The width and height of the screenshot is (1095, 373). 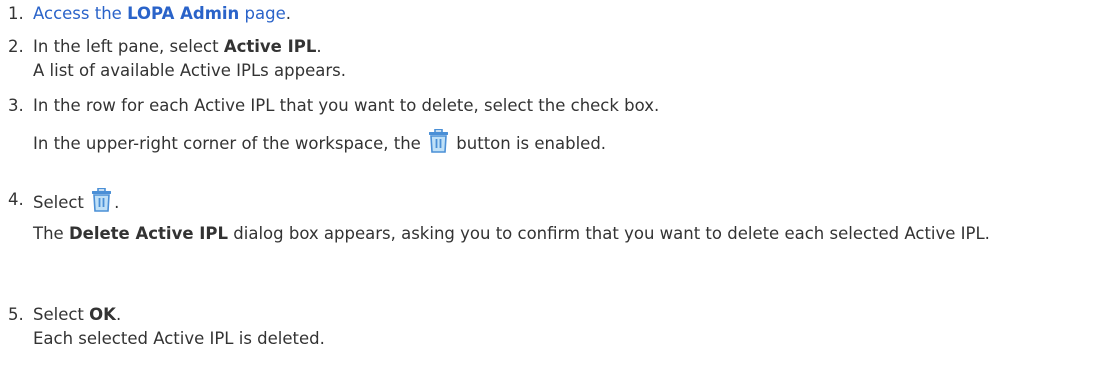 I want to click on step-bold: Active IPL, so click(x=270, y=46).